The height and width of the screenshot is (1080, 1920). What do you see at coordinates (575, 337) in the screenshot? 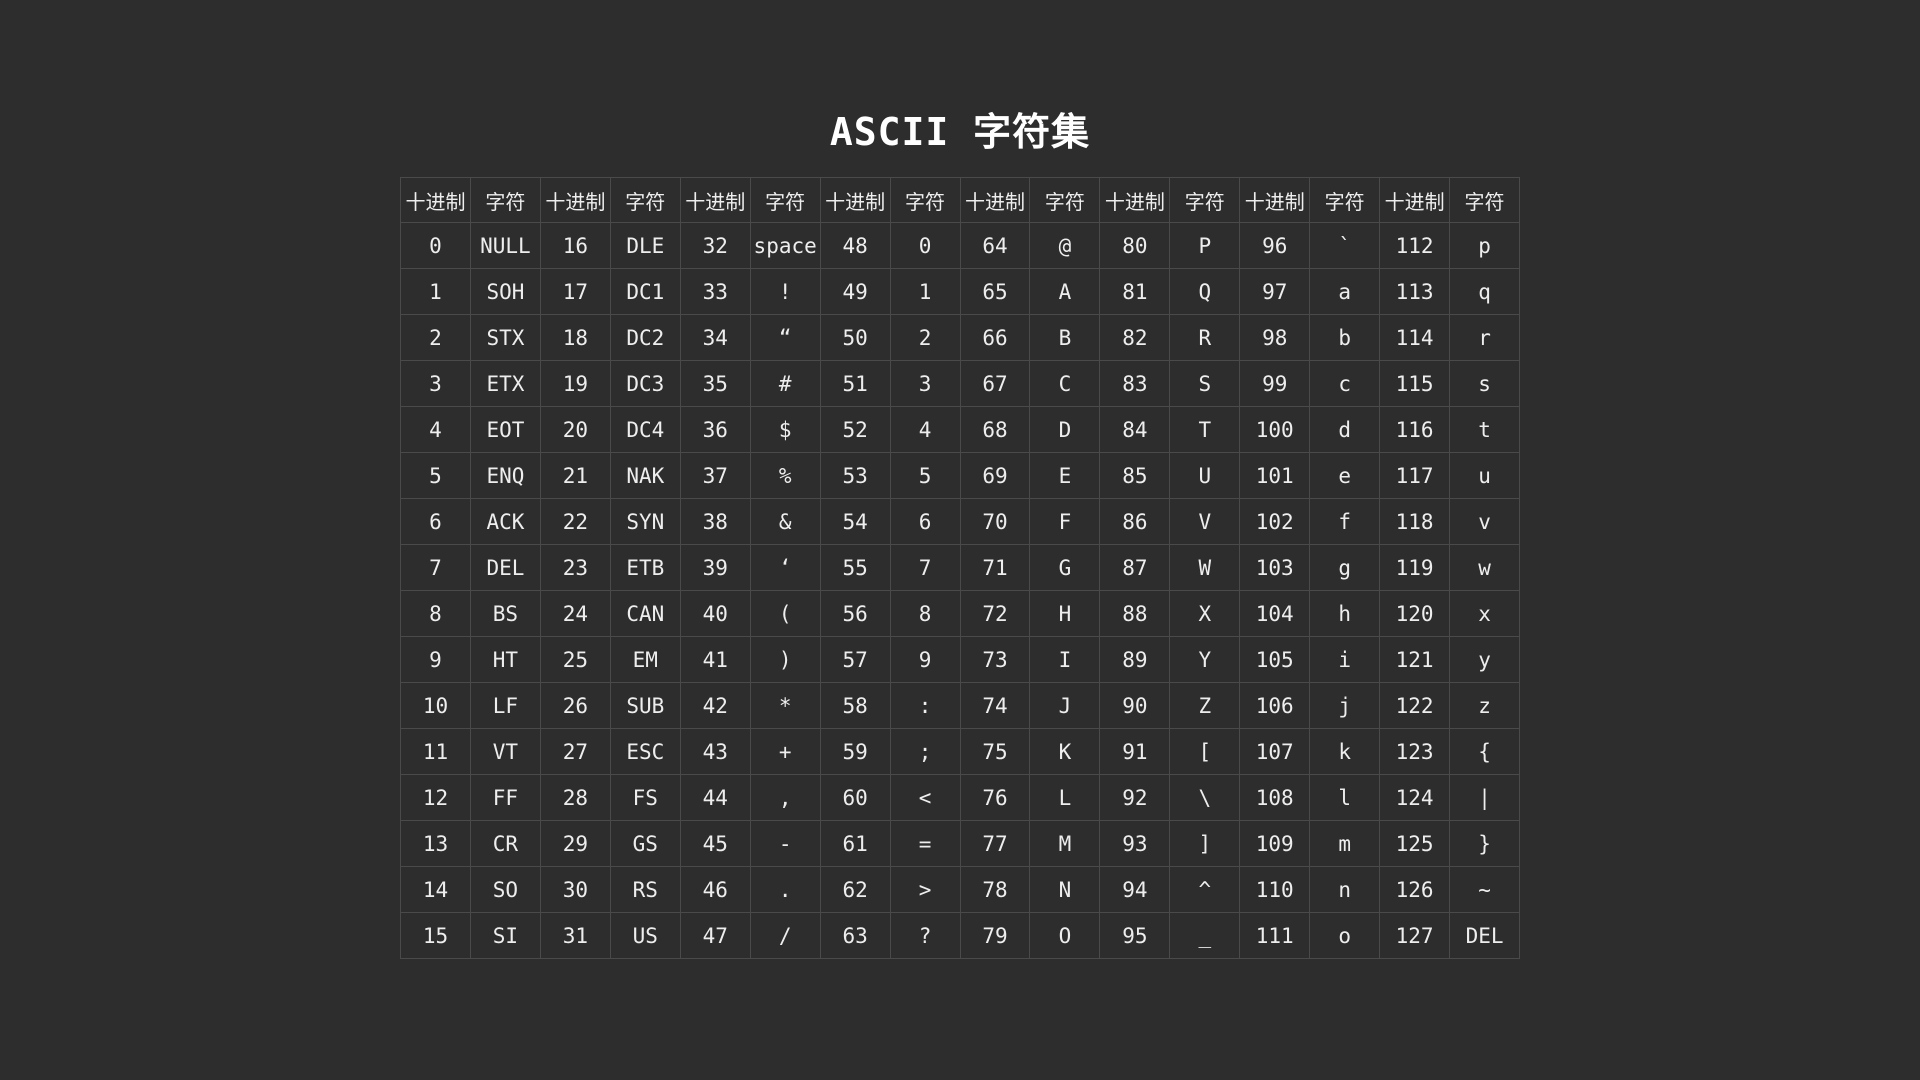
I see `decimal-cell: 18` at bounding box center [575, 337].